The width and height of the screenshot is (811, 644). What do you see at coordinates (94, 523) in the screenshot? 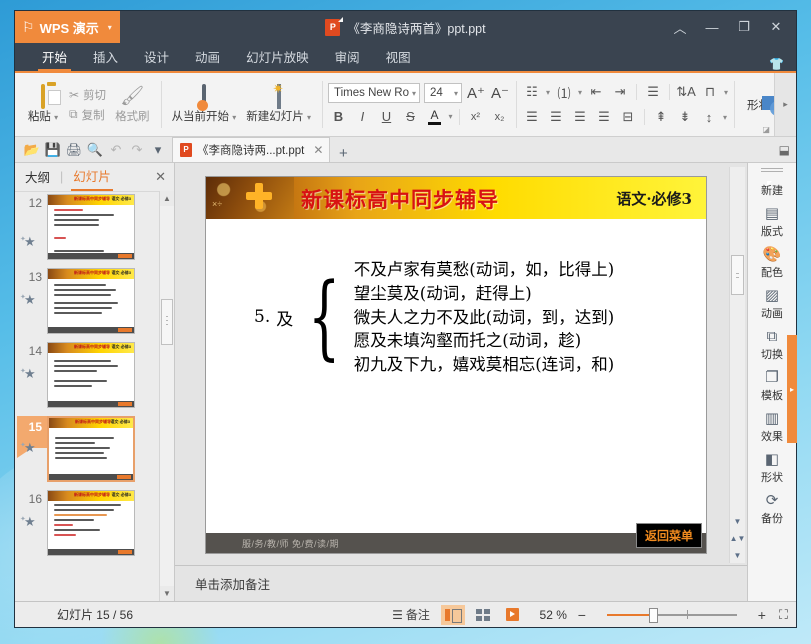
I see `thumbnail-item: 16 ★ 新课标高中同步辅导语文·必修3` at bounding box center [94, 523].